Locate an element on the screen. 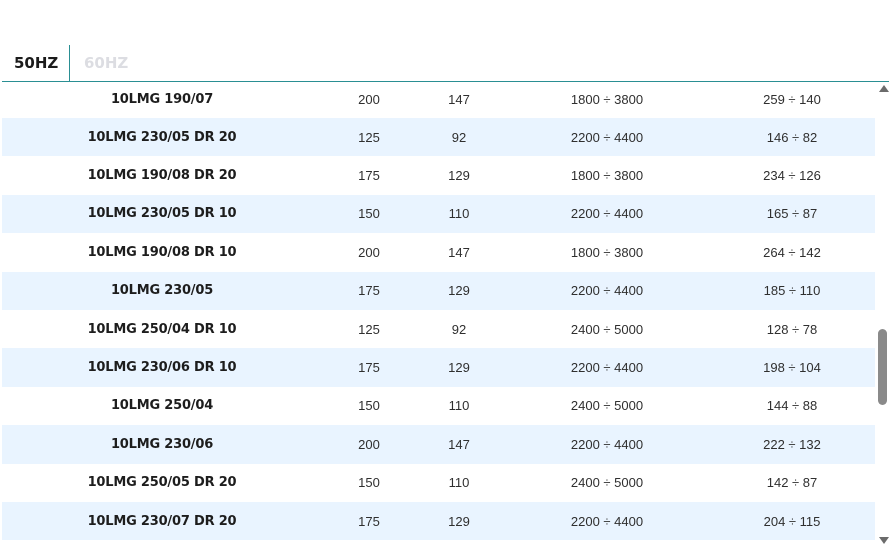 This screenshot has height=558, width=891. value-cell: 259 ÷ 140 is located at coordinates (792, 99).